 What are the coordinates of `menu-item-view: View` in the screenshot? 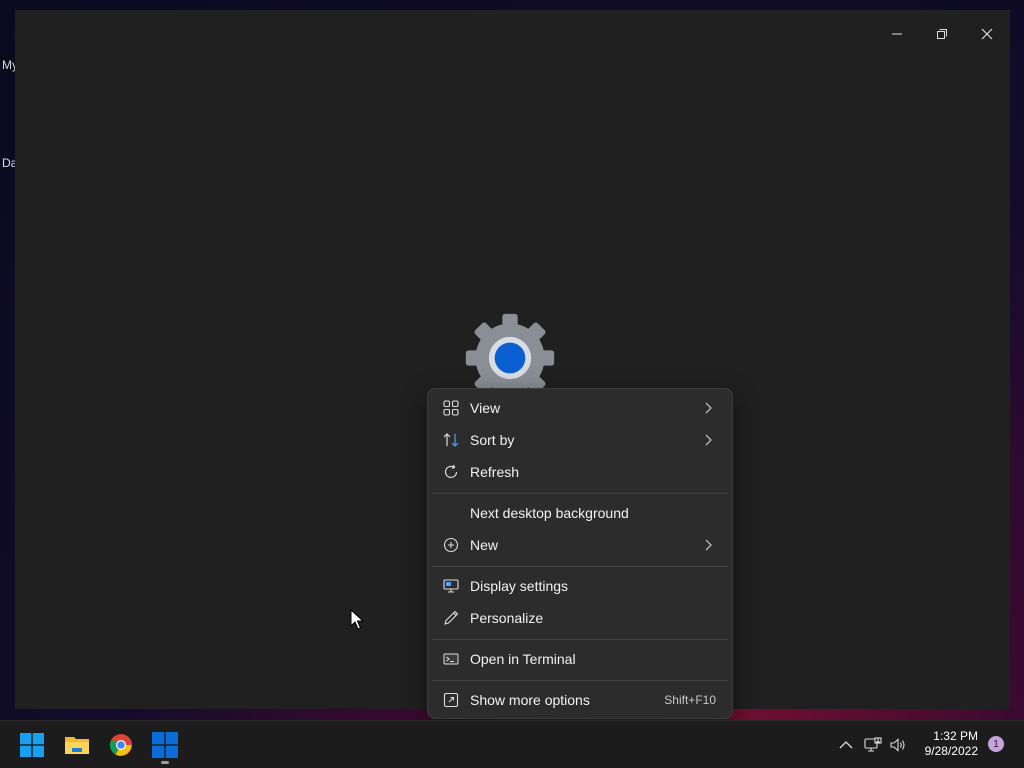 It's located at (580, 408).